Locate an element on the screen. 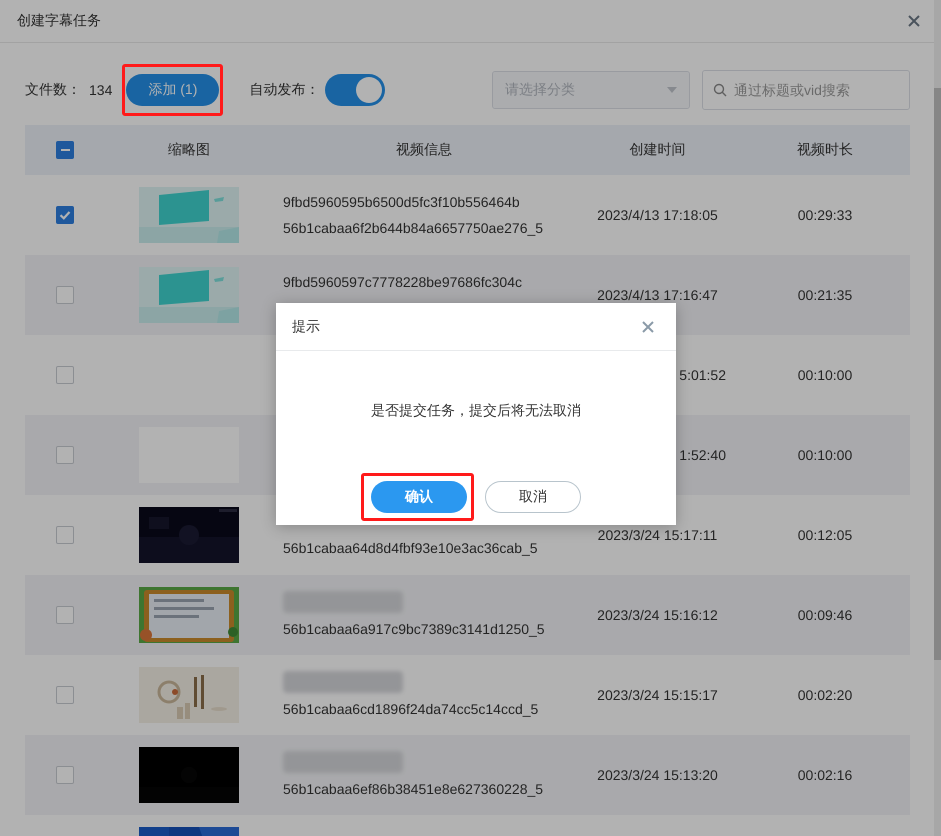 This screenshot has width=941, height=836. video-id: 9fbd5960597c7778228be97686fc304c is located at coordinates (402, 282).